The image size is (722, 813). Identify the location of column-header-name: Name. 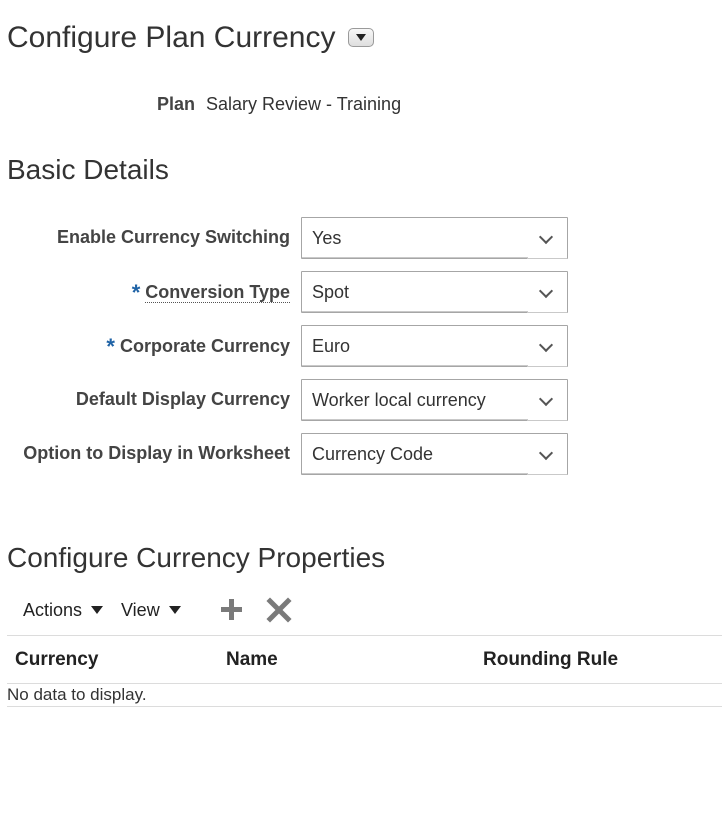
(252, 660).